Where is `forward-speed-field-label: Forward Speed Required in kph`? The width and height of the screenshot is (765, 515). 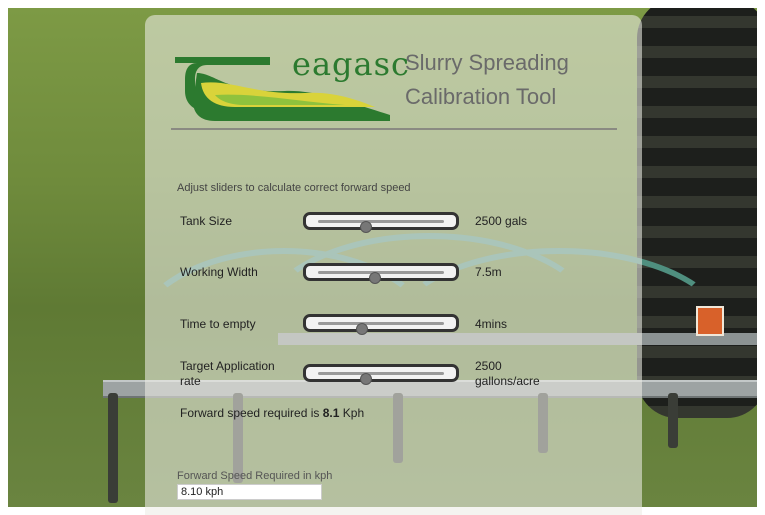 forward-speed-field-label: Forward Speed Required in kph is located at coordinates (255, 476).